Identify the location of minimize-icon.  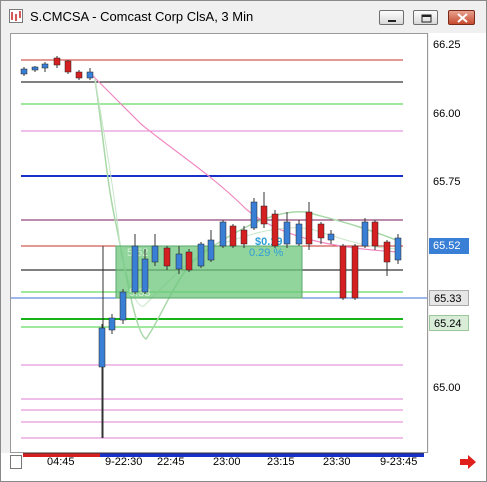
(392, 21).